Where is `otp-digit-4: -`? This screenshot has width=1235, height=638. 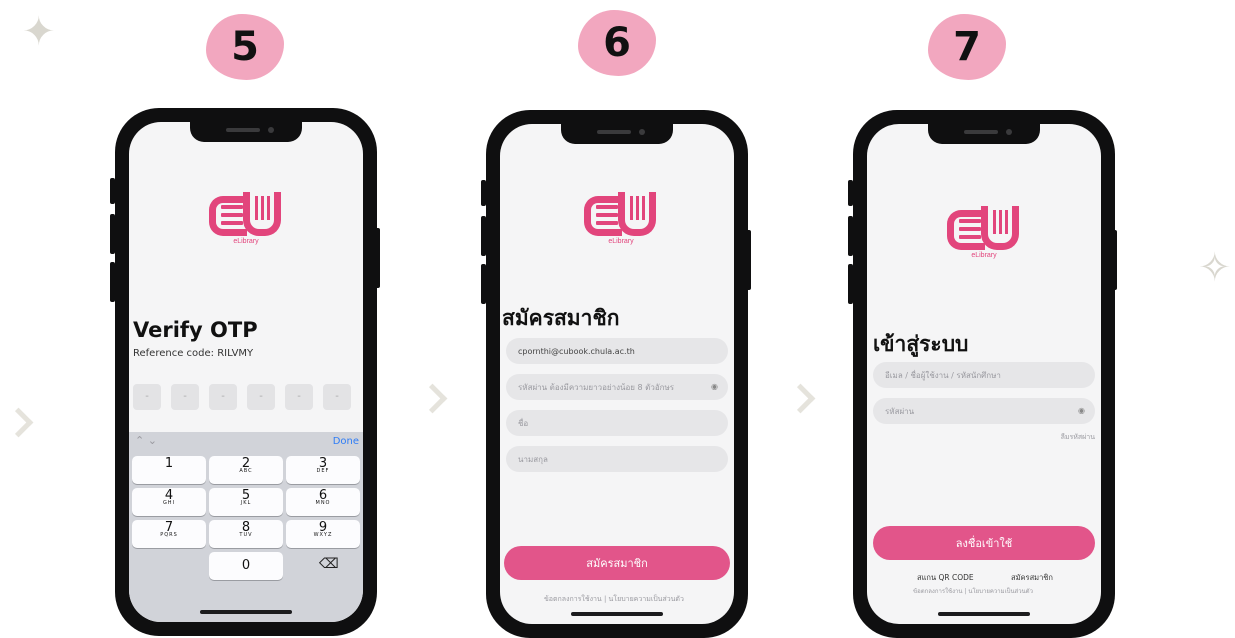 otp-digit-4: - is located at coordinates (261, 397).